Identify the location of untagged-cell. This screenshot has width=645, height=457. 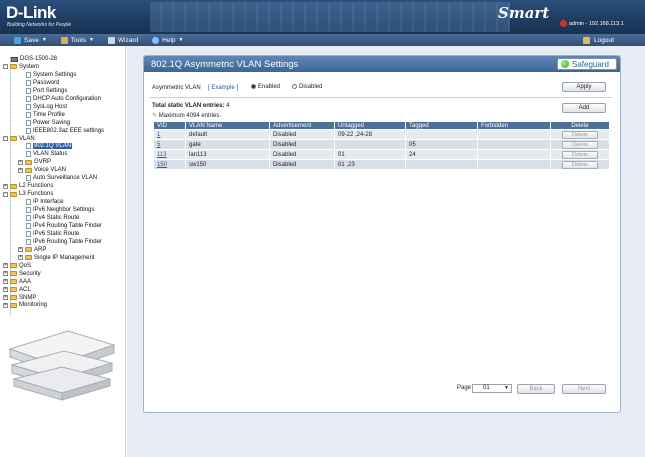
(370, 144).